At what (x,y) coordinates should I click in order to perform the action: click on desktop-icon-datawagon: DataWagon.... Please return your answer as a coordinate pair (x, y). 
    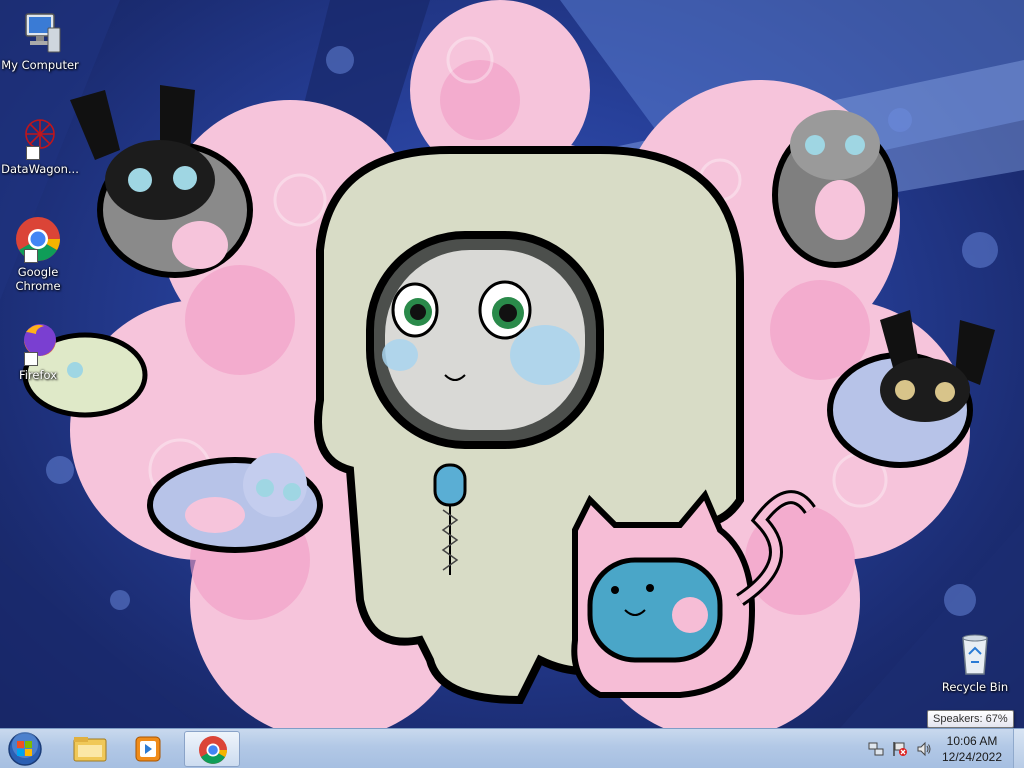
    Looking at the image, I should click on (40, 144).